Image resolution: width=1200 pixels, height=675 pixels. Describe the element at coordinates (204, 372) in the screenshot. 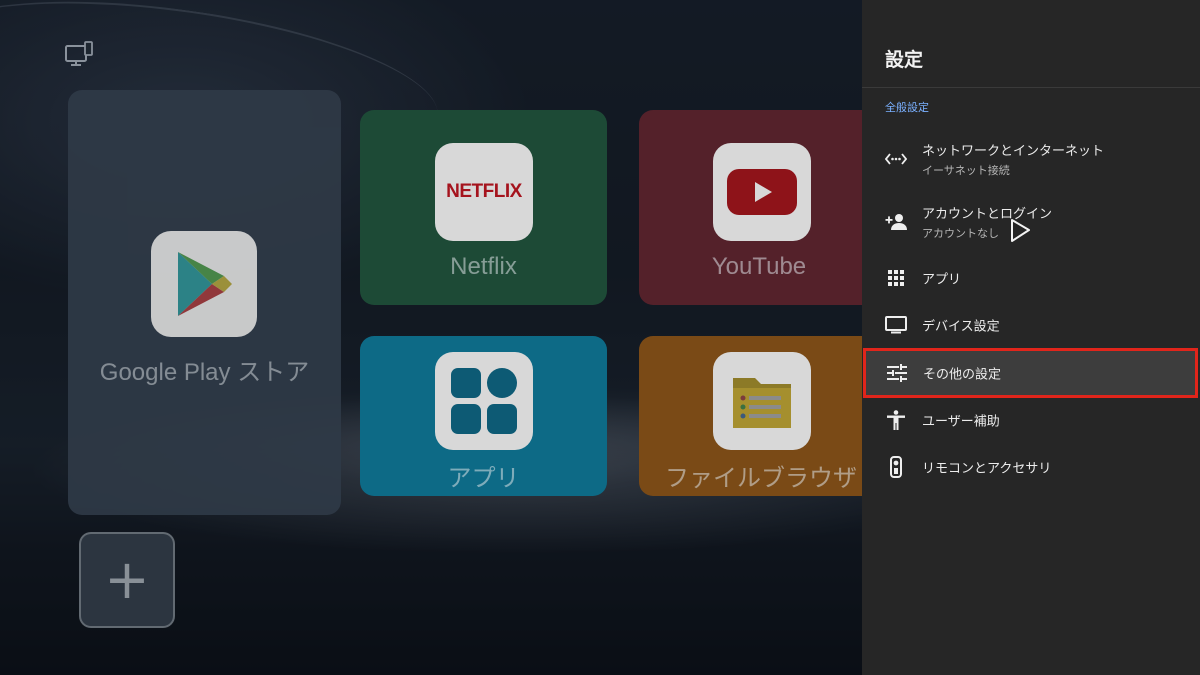

I see `tile-label-google-play: Google Play ストア` at that location.